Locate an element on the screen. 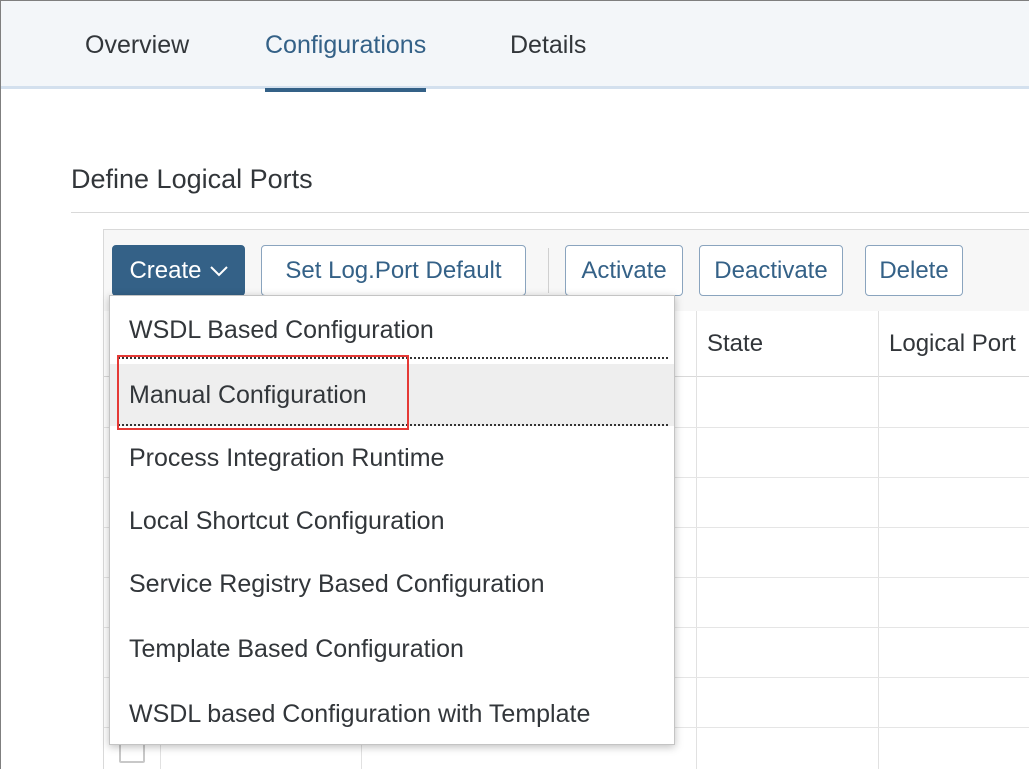 Image resolution: width=1029 pixels, height=769 pixels. menu-item-template-based-configuration: Template Based Configuration is located at coordinates (392, 649).